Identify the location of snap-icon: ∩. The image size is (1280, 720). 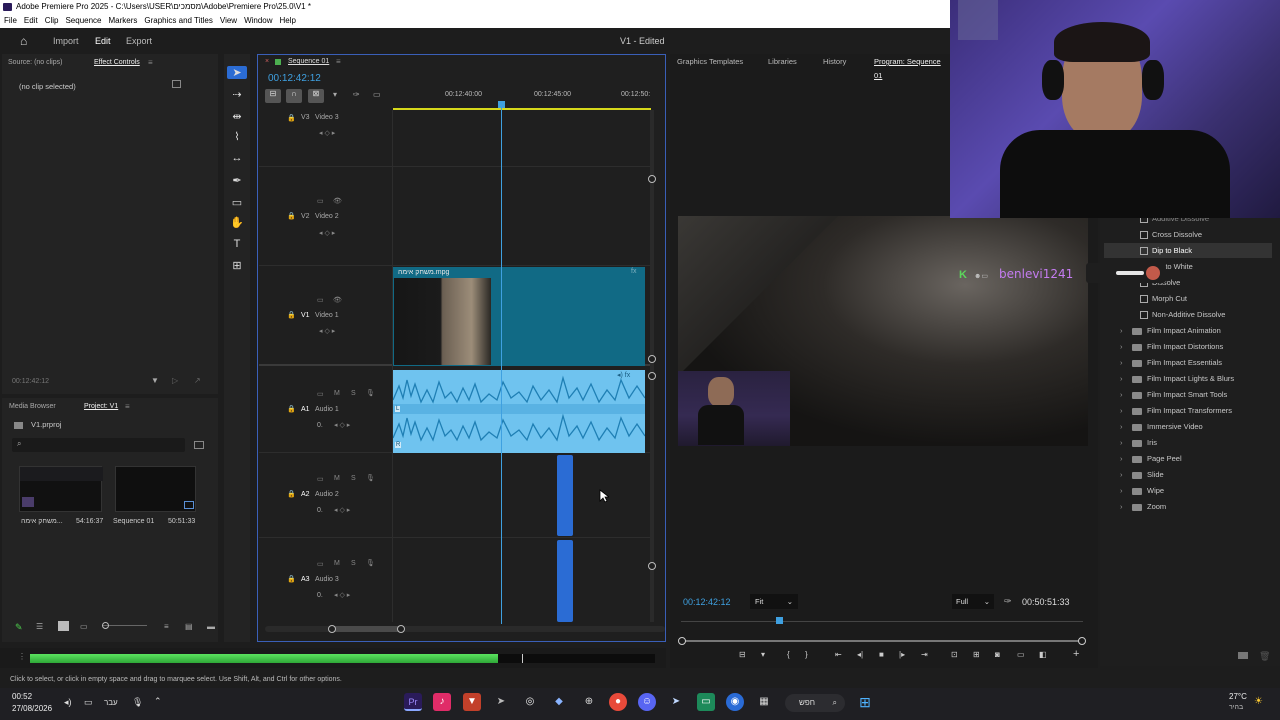
(294, 96).